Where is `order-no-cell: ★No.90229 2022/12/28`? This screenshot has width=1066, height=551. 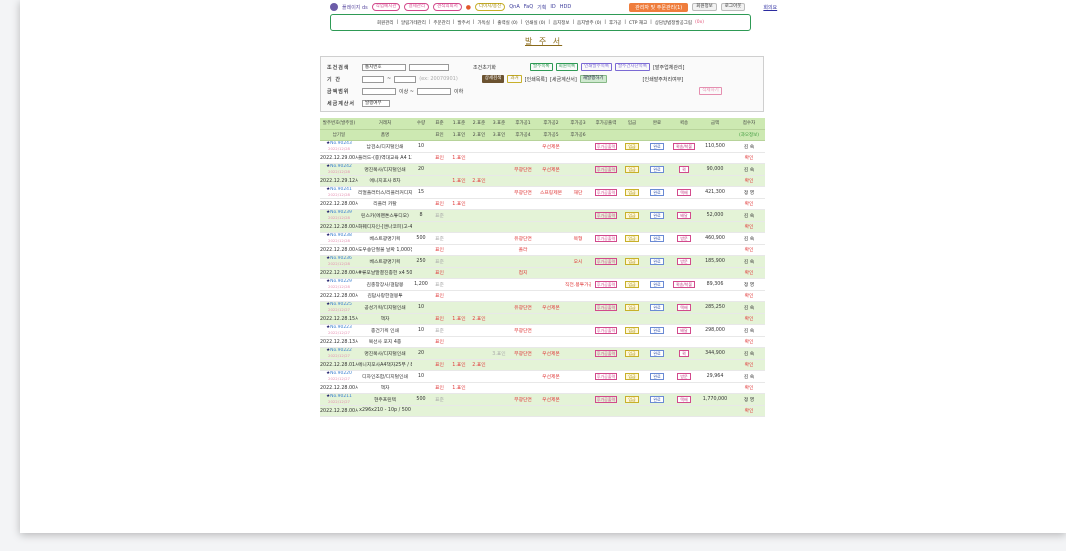 order-no-cell: ★No.90229 2022/12/28 is located at coordinates (339, 284).